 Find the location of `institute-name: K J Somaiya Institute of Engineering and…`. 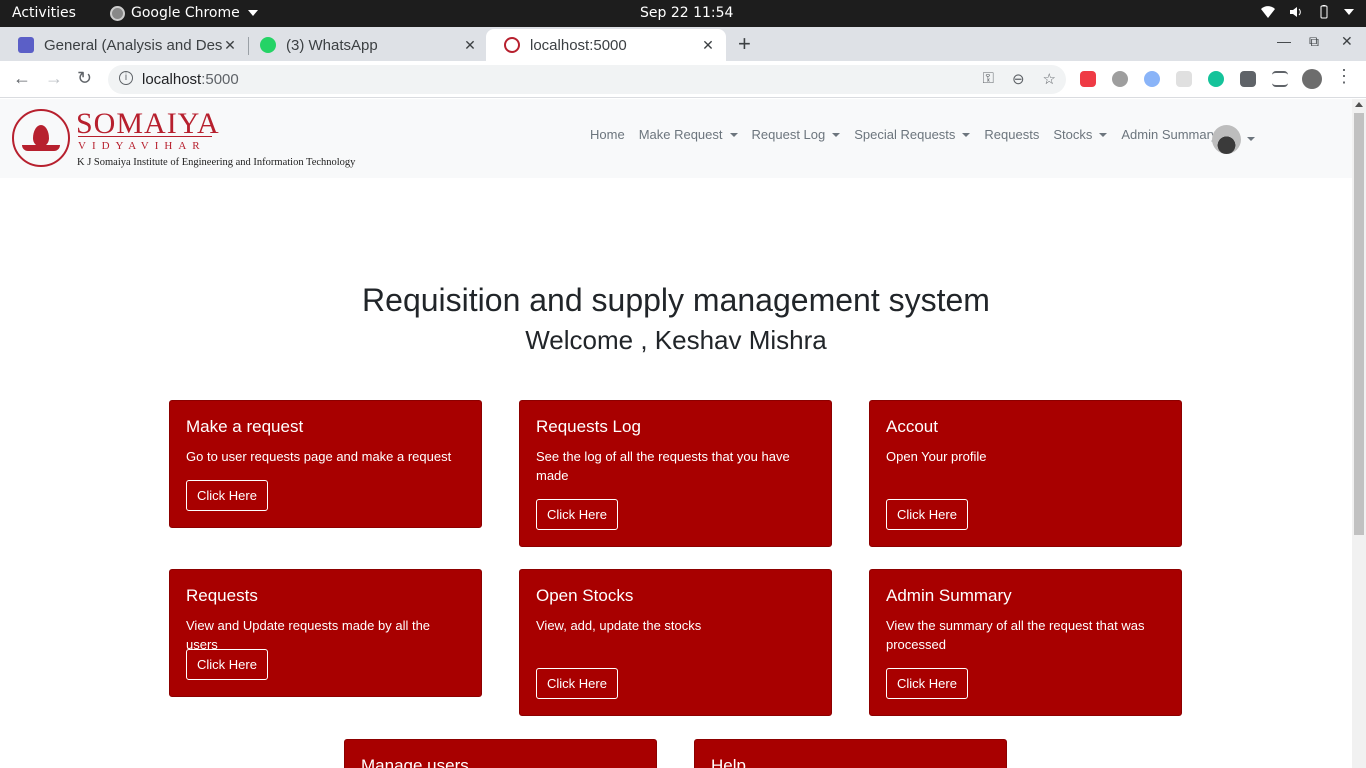

institute-name: K J Somaiya Institute of Engineering and… is located at coordinates (216, 162).